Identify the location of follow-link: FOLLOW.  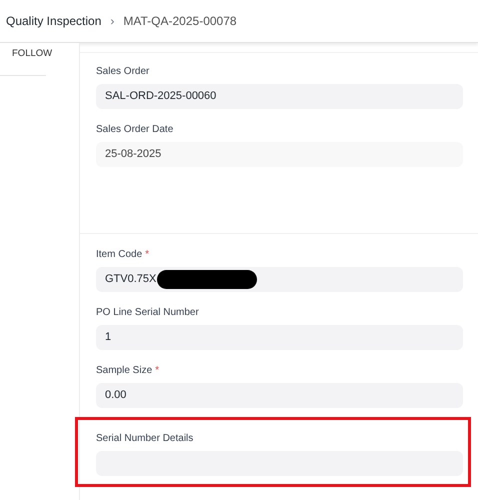
(39, 52).